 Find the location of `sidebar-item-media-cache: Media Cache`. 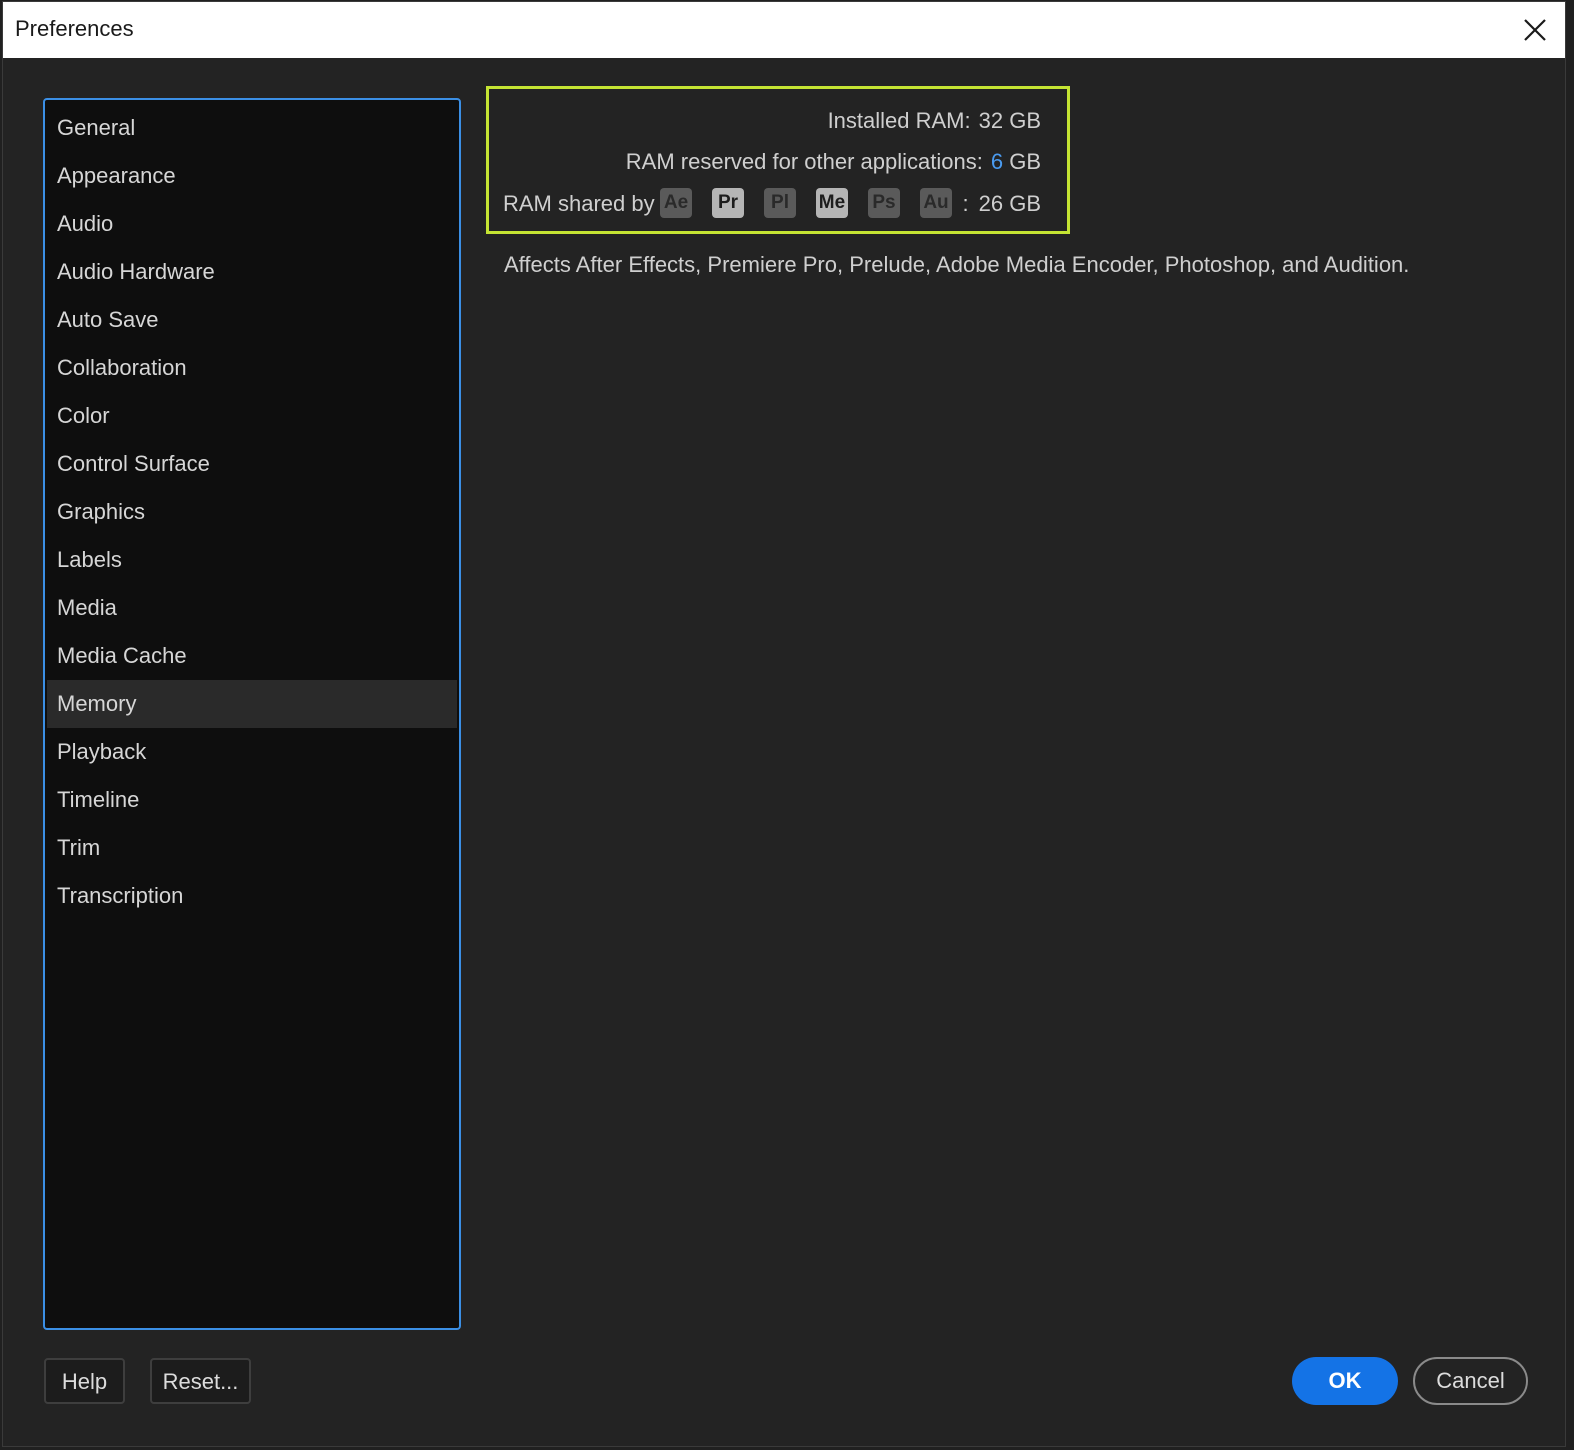

sidebar-item-media-cache: Media Cache is located at coordinates (252, 656).